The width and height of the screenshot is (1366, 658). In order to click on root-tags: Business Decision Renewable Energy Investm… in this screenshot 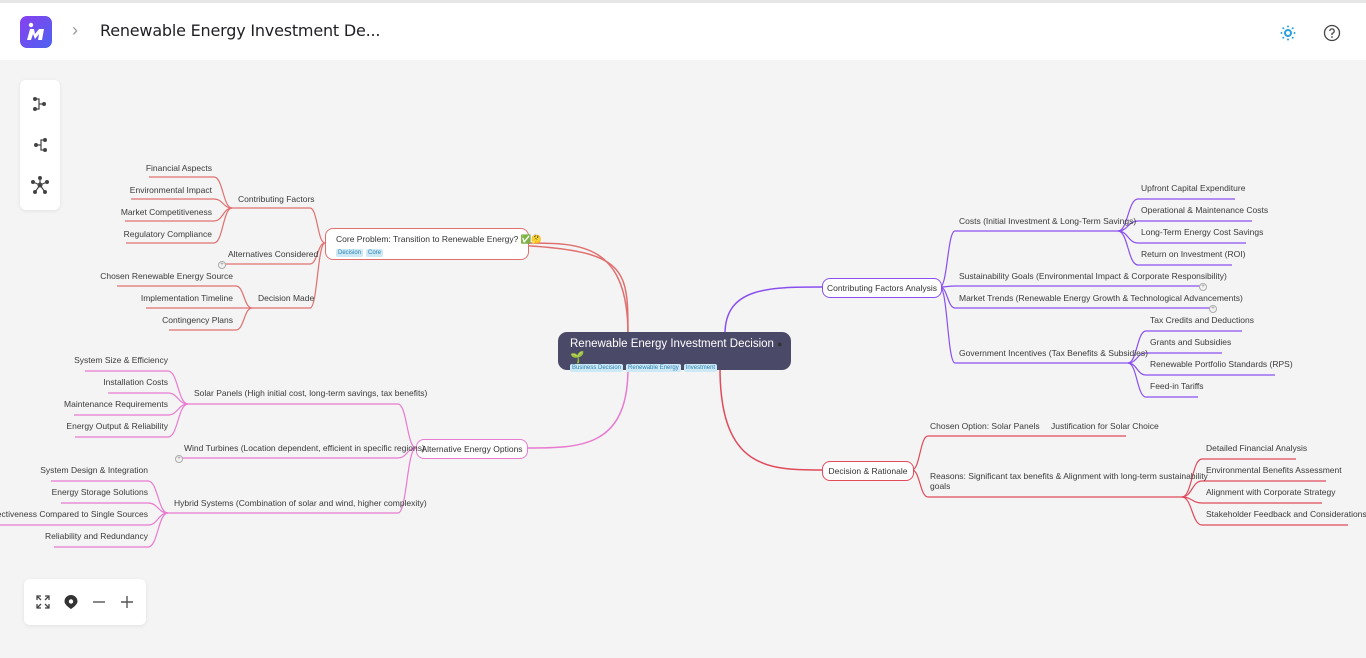, I will do `click(645, 365)`.